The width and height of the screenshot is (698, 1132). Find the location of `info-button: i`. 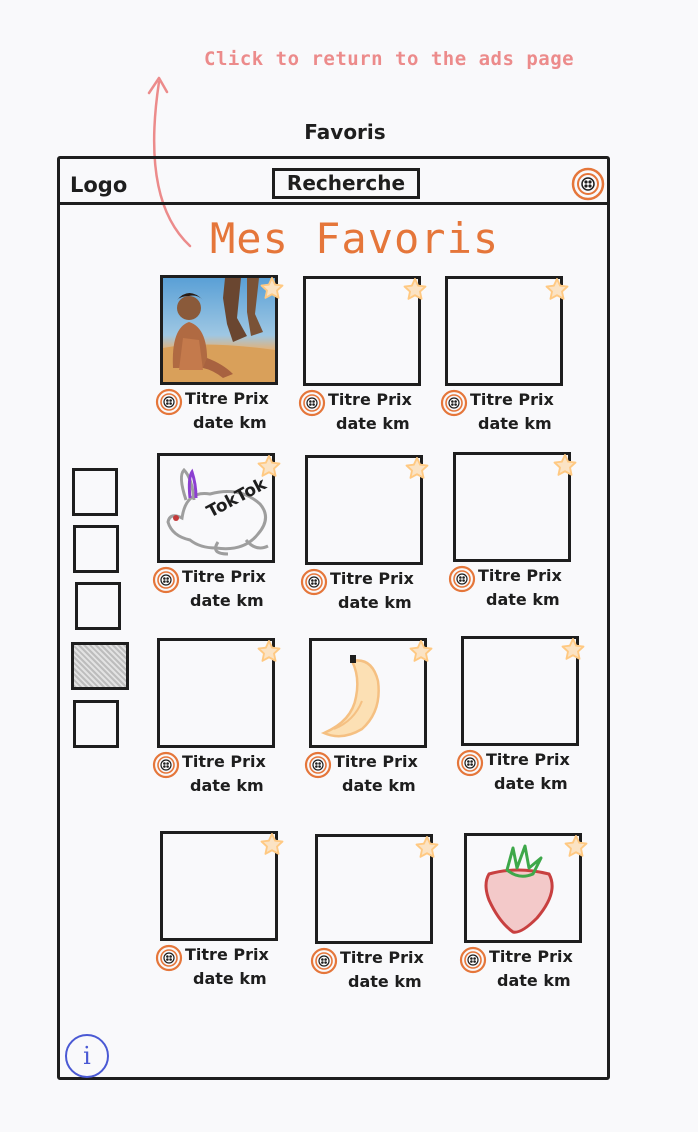

info-button: i is located at coordinates (87, 1056).